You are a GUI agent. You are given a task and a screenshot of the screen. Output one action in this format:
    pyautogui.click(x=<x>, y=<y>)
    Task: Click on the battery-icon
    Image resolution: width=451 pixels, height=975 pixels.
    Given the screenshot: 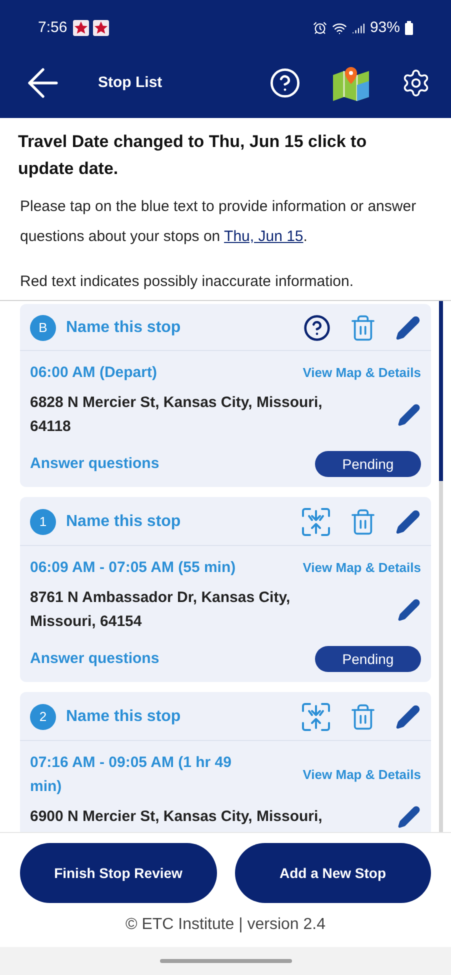 What is the action you would take?
    pyautogui.click(x=409, y=28)
    